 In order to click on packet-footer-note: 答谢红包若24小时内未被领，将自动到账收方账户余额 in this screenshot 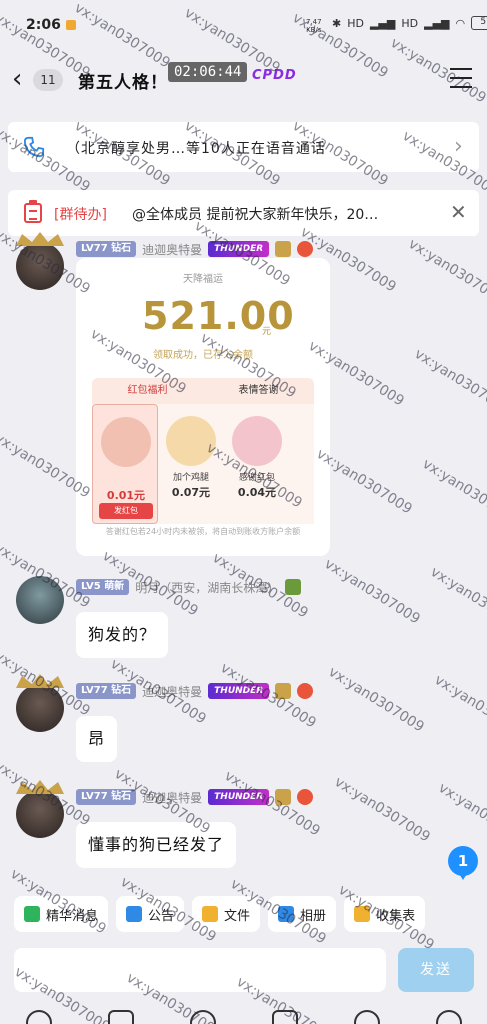, I will do `click(203, 531)`.